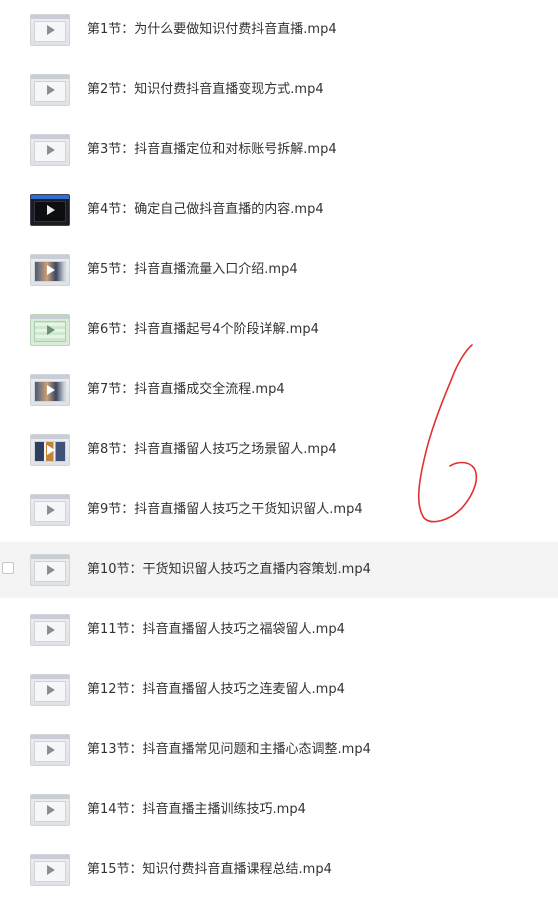 This screenshot has width=558, height=898. I want to click on file-name: 第14节：抖音直播主播训练技巧.mp4, so click(196, 809).